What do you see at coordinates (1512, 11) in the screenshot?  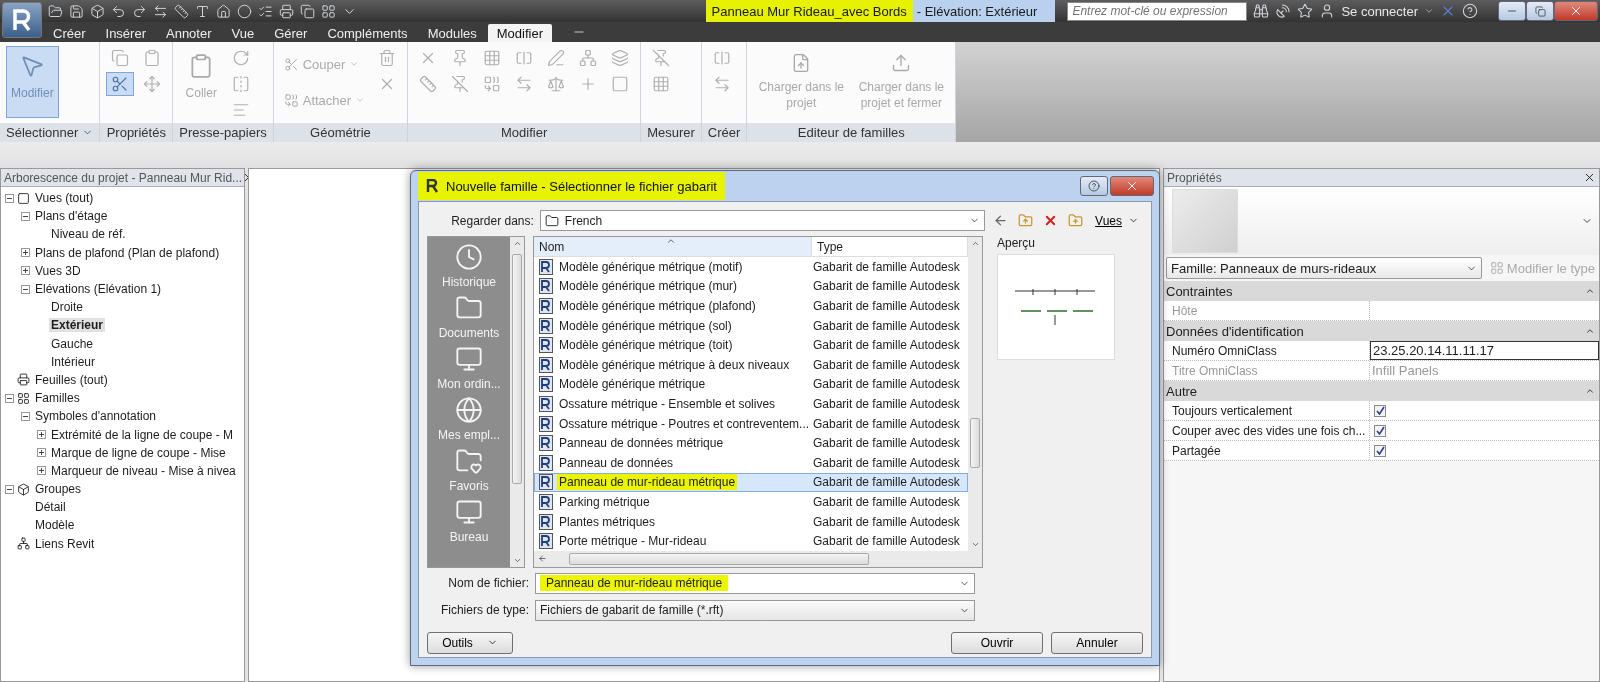 I see `minimize-button` at bounding box center [1512, 11].